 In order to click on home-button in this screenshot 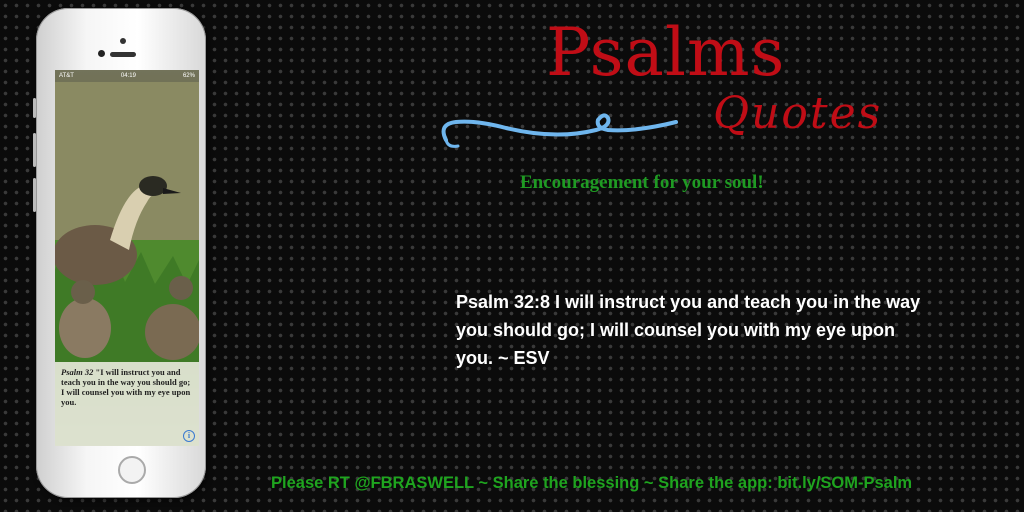, I will do `click(132, 470)`.